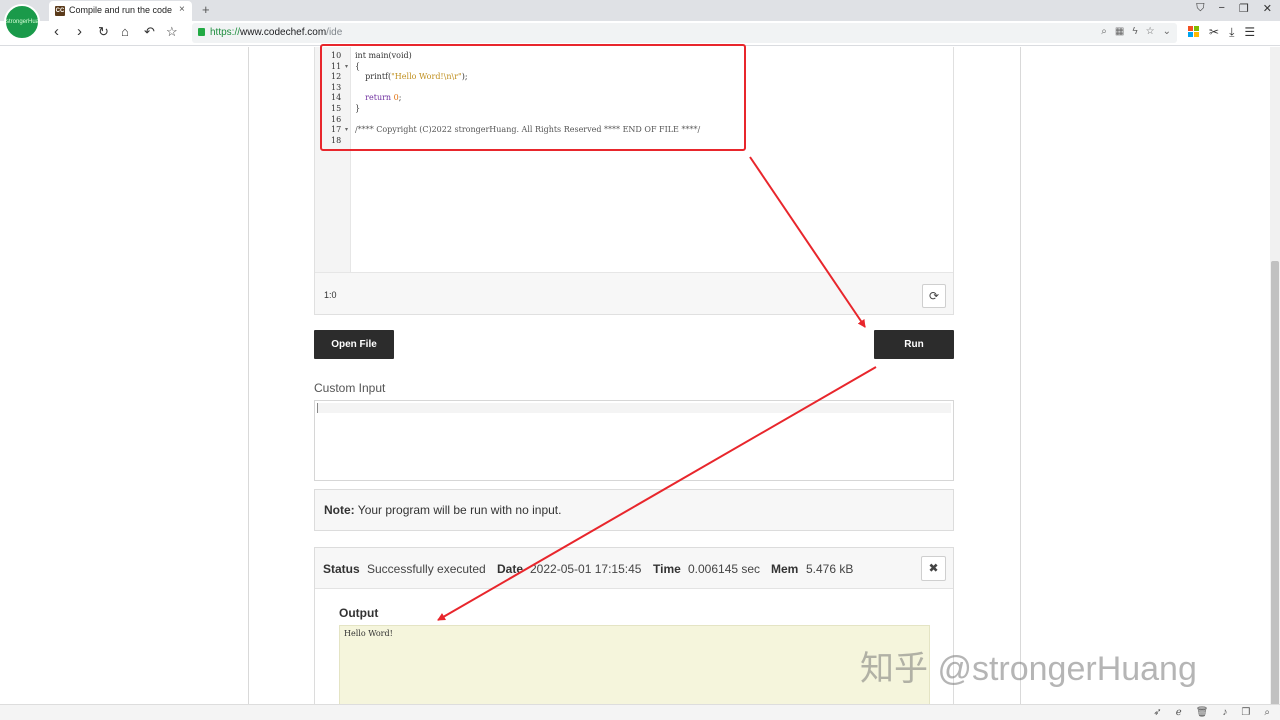 This screenshot has width=1280, height=720. What do you see at coordinates (339, 510) in the screenshot?
I see `note-label: Note:` at bounding box center [339, 510].